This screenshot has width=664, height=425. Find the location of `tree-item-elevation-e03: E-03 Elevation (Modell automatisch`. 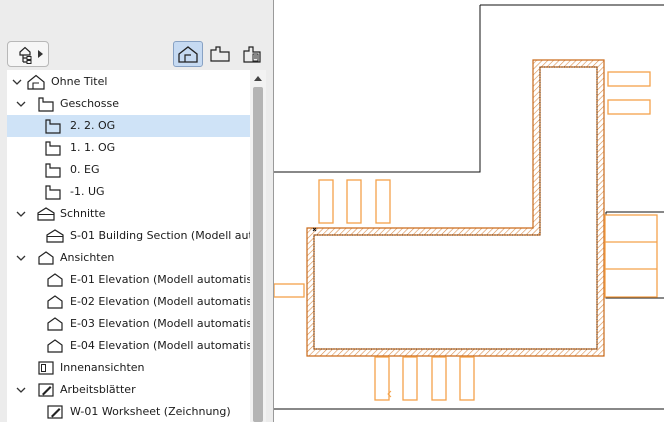

tree-item-elevation-e03: E-03 Elevation (Modell automatisch is located at coordinates (128, 324).